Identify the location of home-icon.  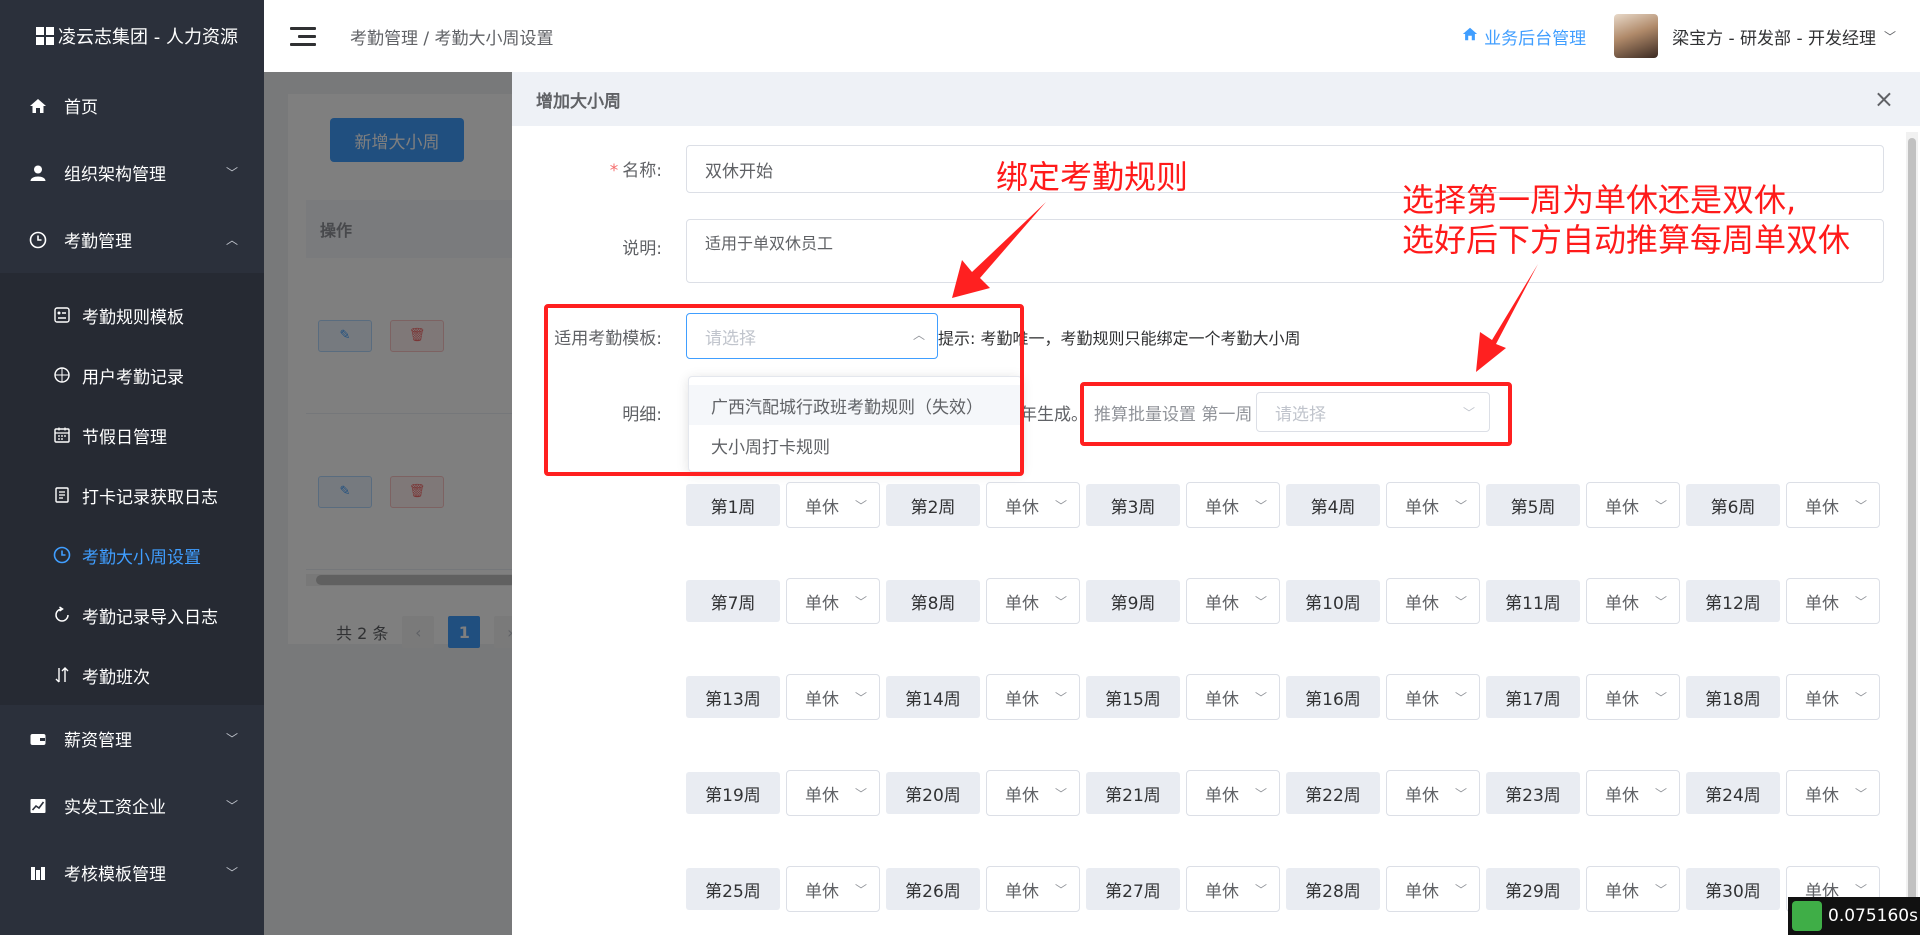
(1470, 36).